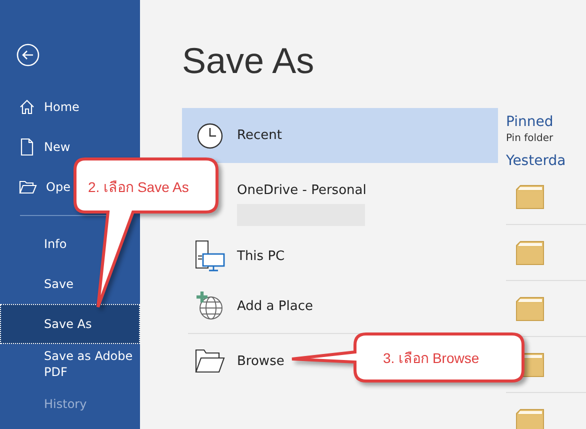 The width and height of the screenshot is (586, 429). What do you see at coordinates (70, 364) in the screenshot?
I see `sidebar-item: Save as Adobe PDF` at bounding box center [70, 364].